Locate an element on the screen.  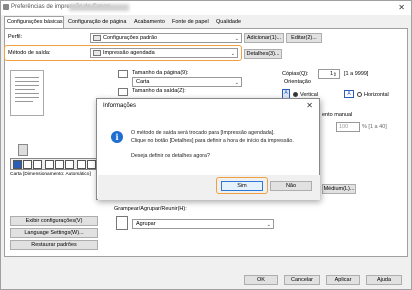
watermark-icon is located at coordinates (81, 164).